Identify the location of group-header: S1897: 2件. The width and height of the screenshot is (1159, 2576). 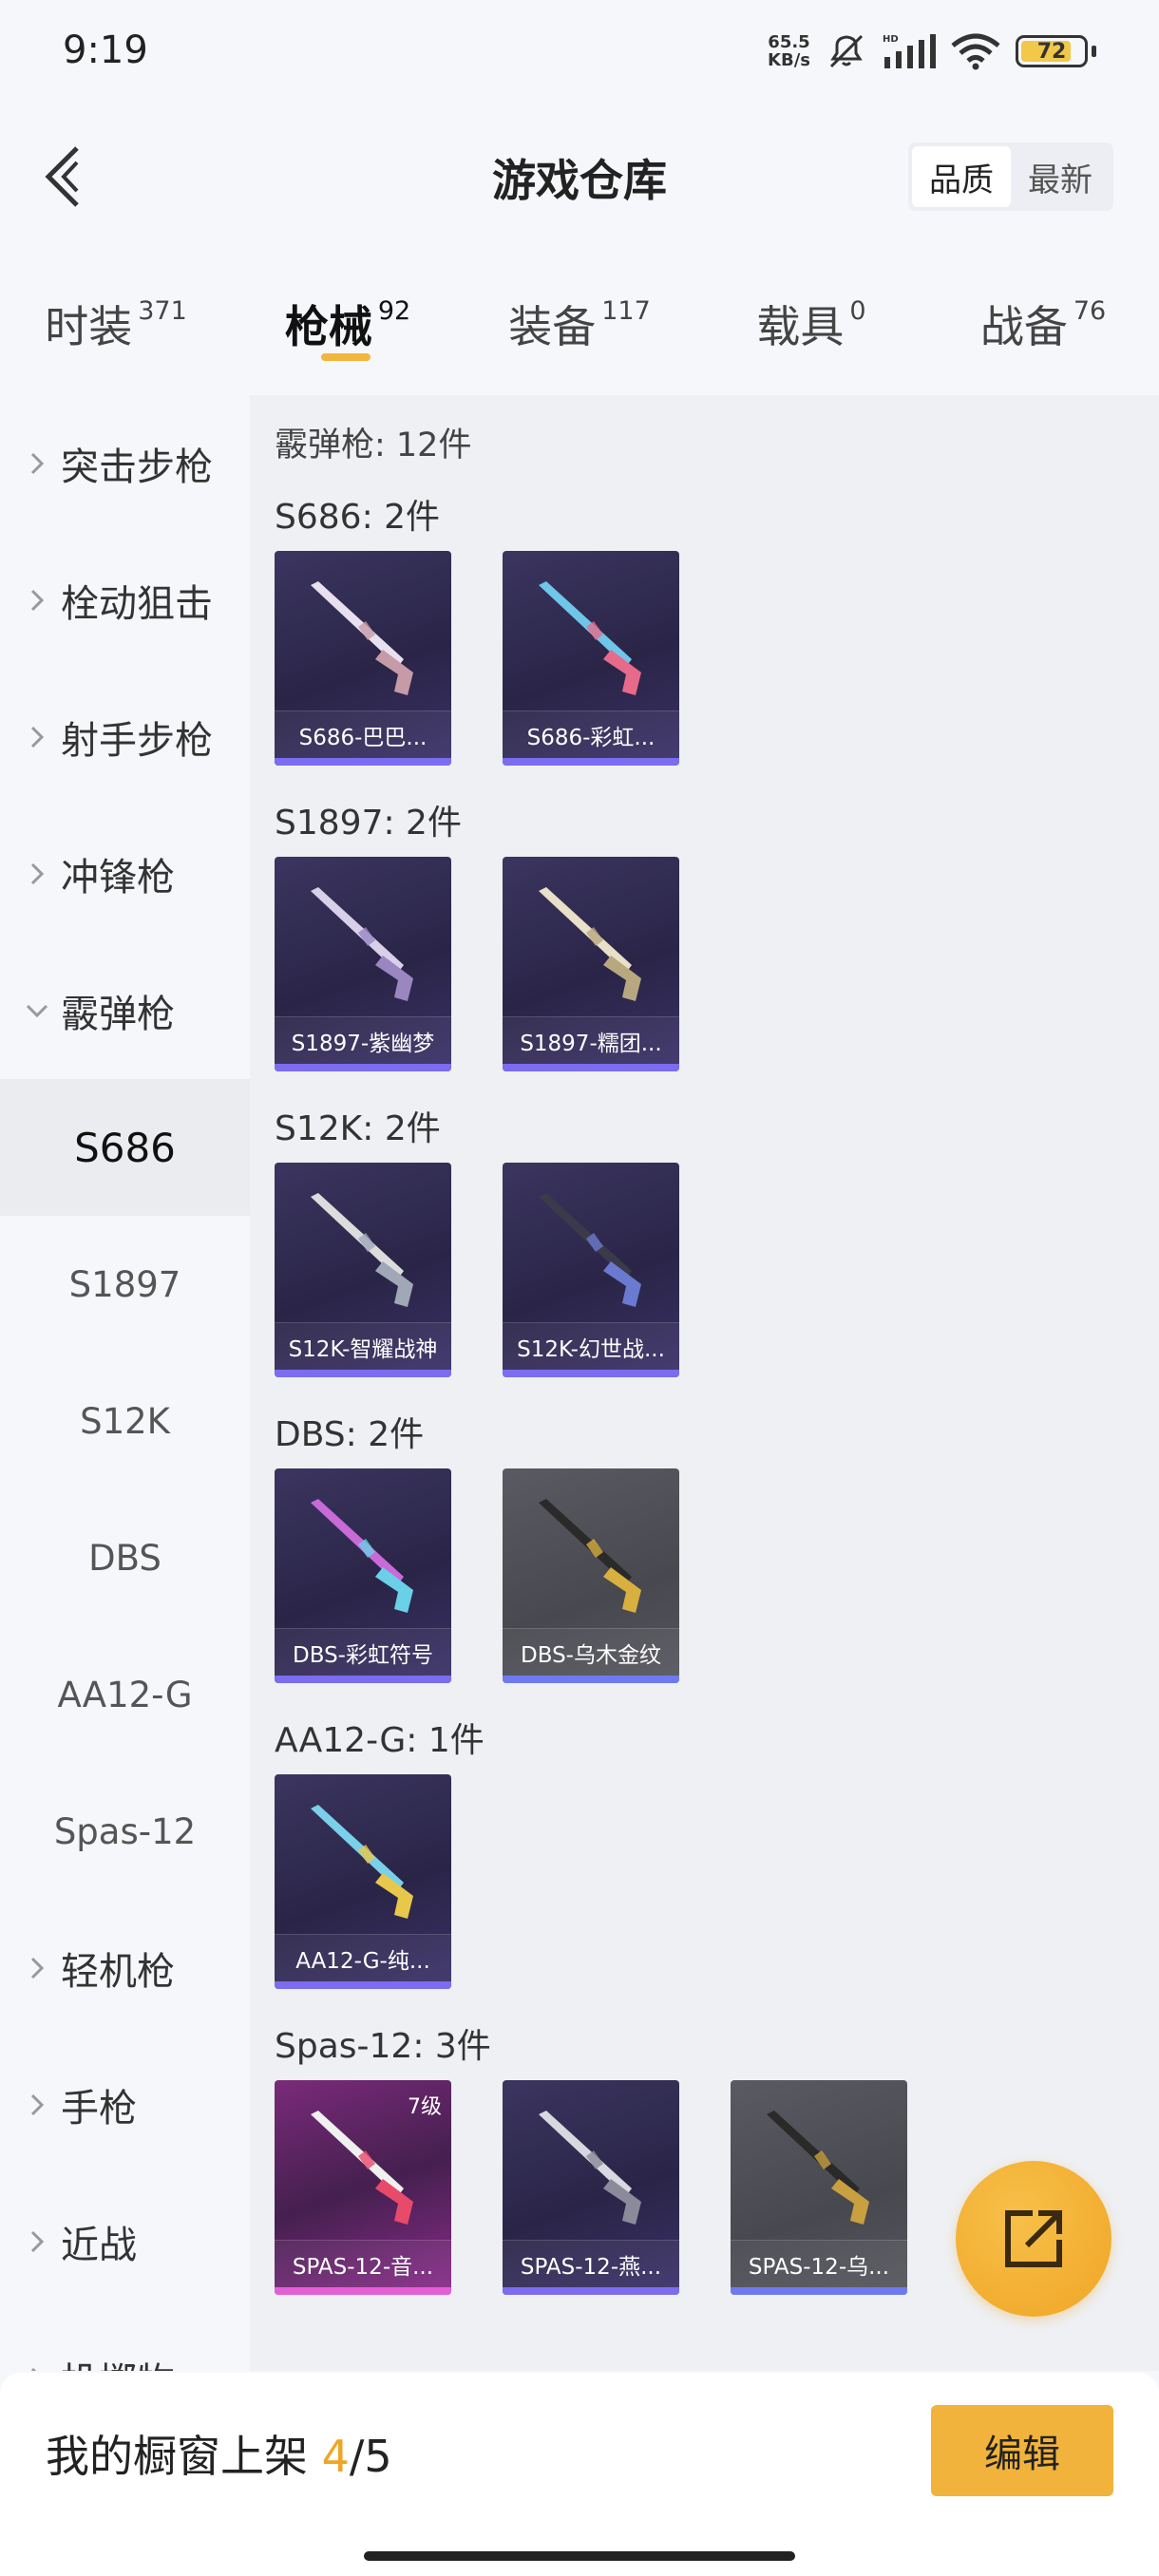
(368, 823).